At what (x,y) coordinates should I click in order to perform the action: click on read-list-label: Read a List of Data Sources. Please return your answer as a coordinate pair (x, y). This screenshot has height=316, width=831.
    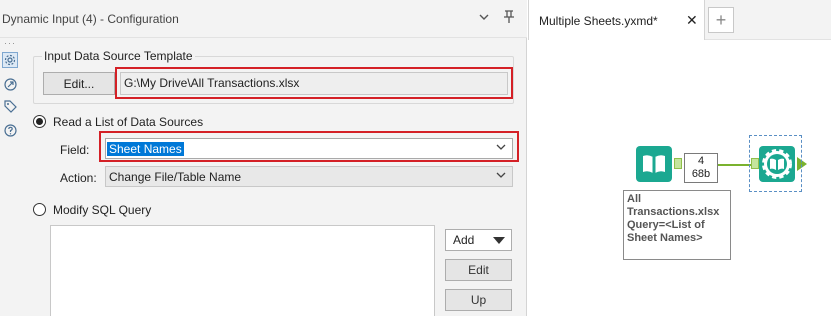
    Looking at the image, I should click on (128, 122).